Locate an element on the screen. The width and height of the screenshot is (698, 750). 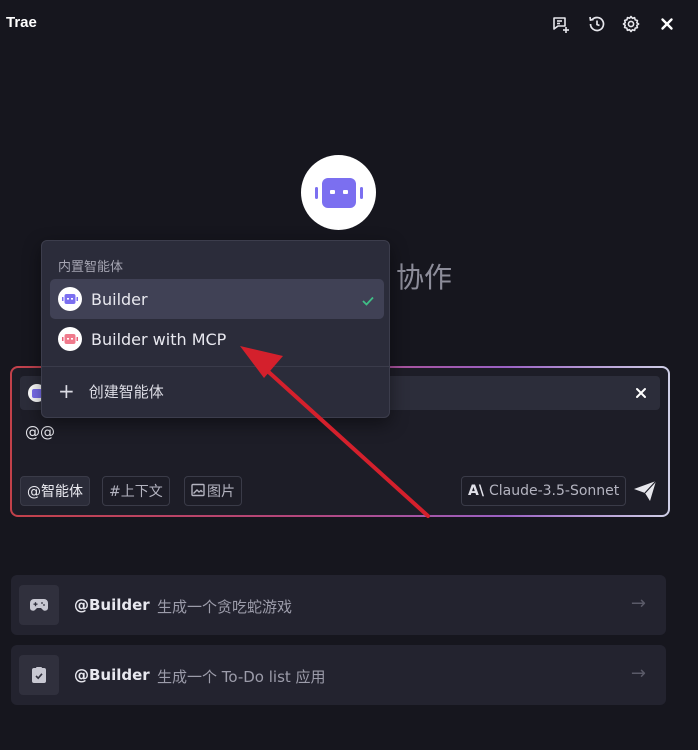
send-icon is located at coordinates (645, 491).